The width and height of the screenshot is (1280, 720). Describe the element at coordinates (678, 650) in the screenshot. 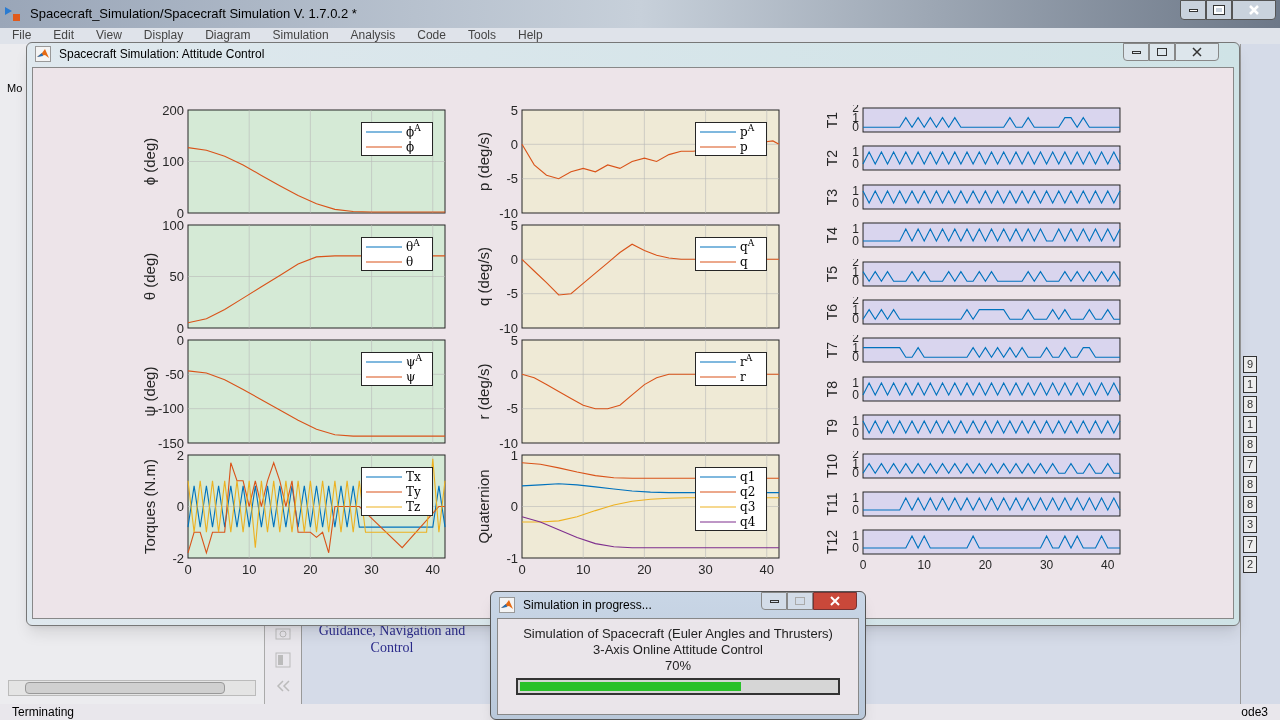

I see `dialog-message: 3-Axis Online Attitude Control` at that location.